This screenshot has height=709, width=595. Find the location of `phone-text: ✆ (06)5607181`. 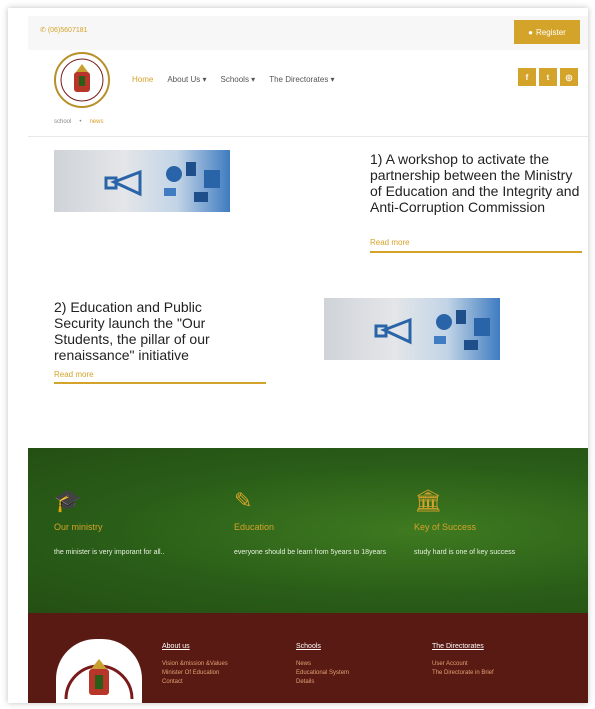

phone-text: ✆ (06)5607181 is located at coordinates (64, 30).